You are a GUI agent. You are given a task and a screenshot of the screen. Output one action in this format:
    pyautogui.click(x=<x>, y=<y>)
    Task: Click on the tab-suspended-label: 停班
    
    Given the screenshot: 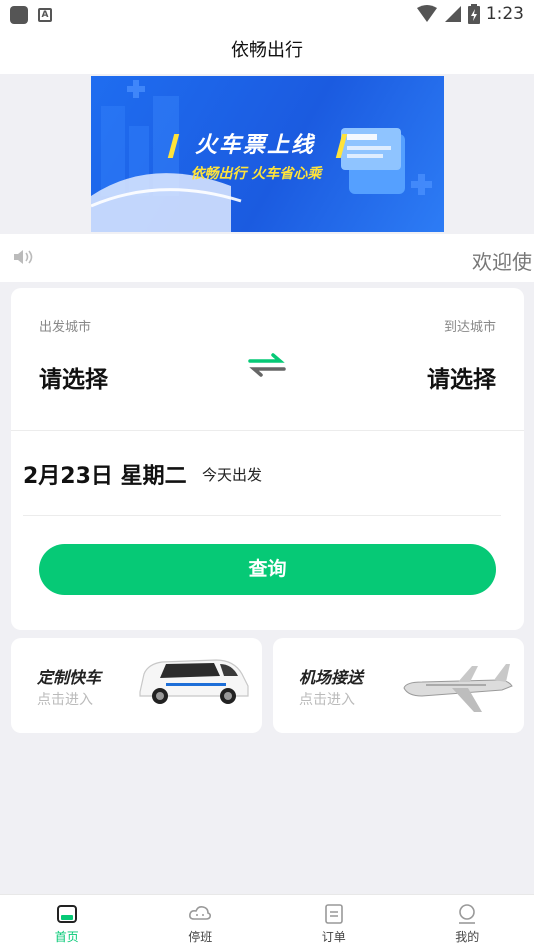 What is the action you would take?
    pyautogui.click(x=200, y=937)
    